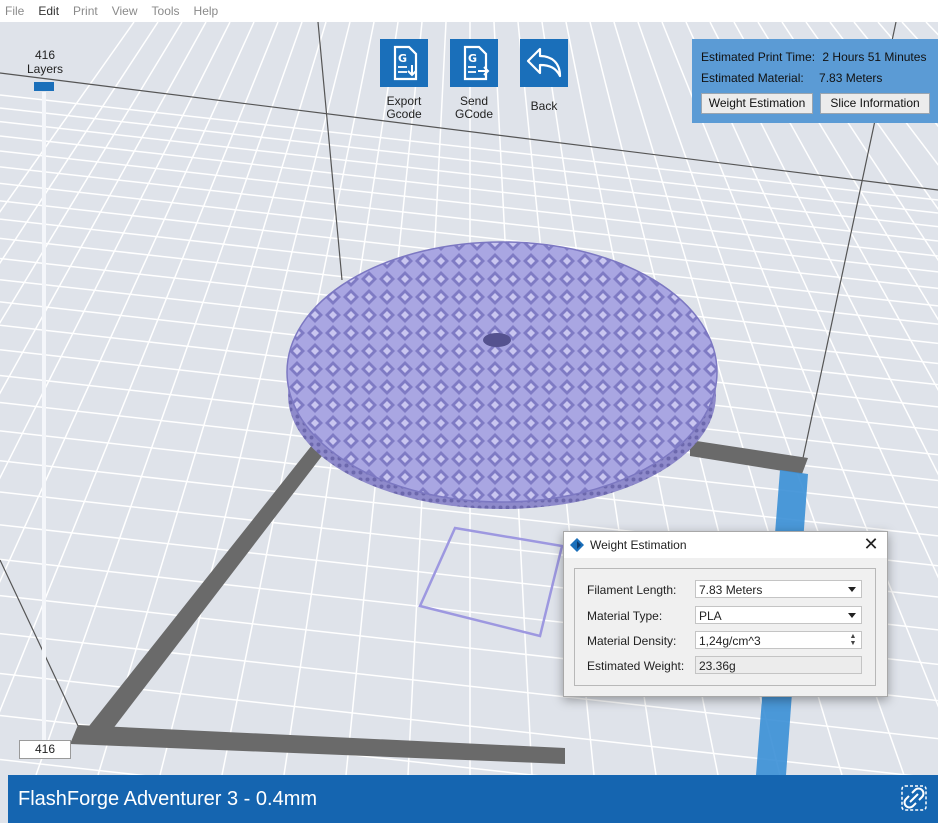 This screenshot has height=823, width=938. I want to click on filament-length-select: 7.83 Meters, so click(778, 589).